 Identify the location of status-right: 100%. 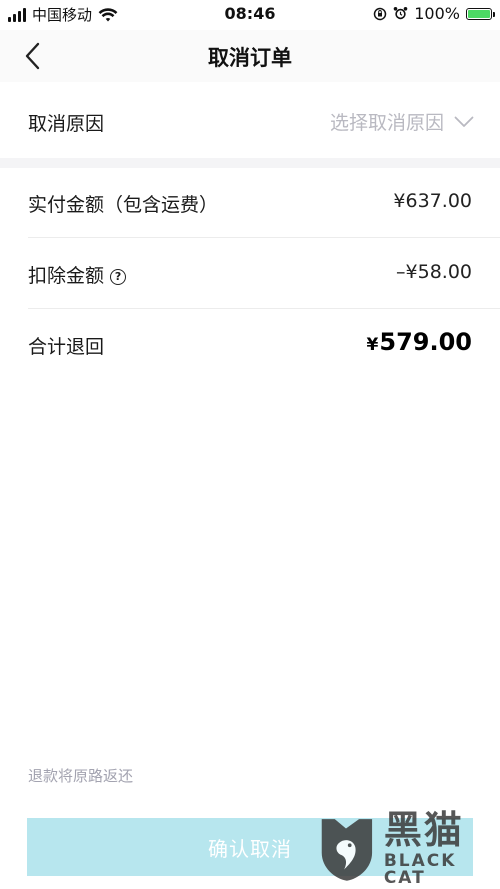
(434, 13).